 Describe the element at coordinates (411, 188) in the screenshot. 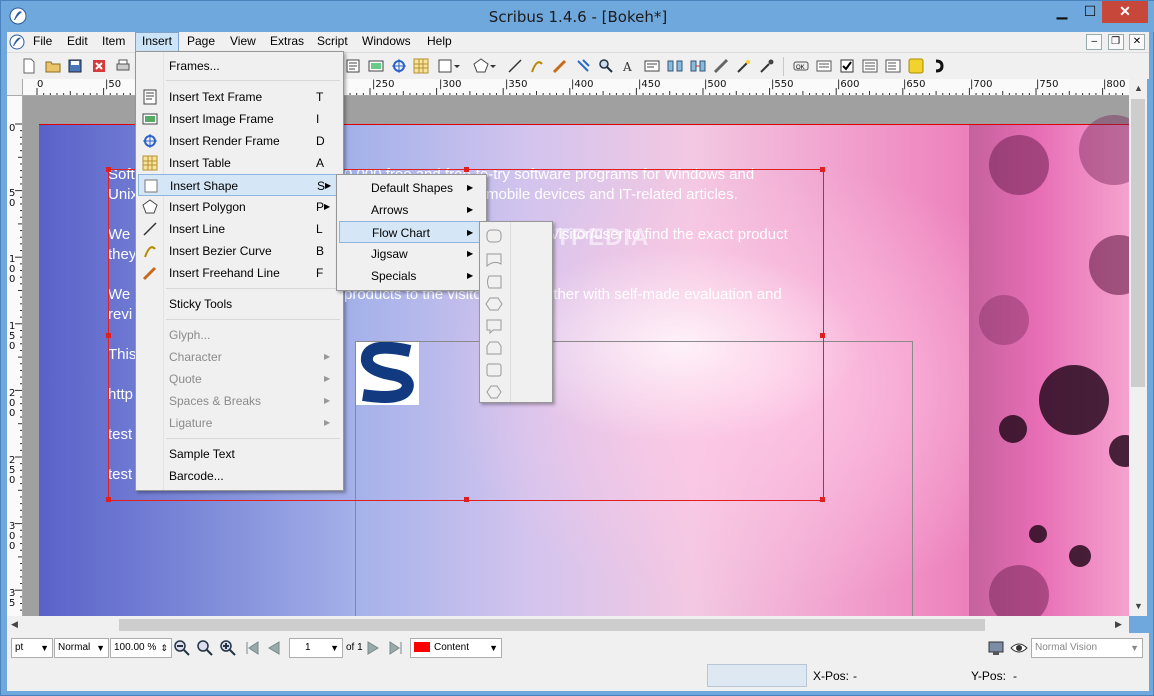

I see `submenu-item-default-shapes: Default Shapes ▶` at that location.